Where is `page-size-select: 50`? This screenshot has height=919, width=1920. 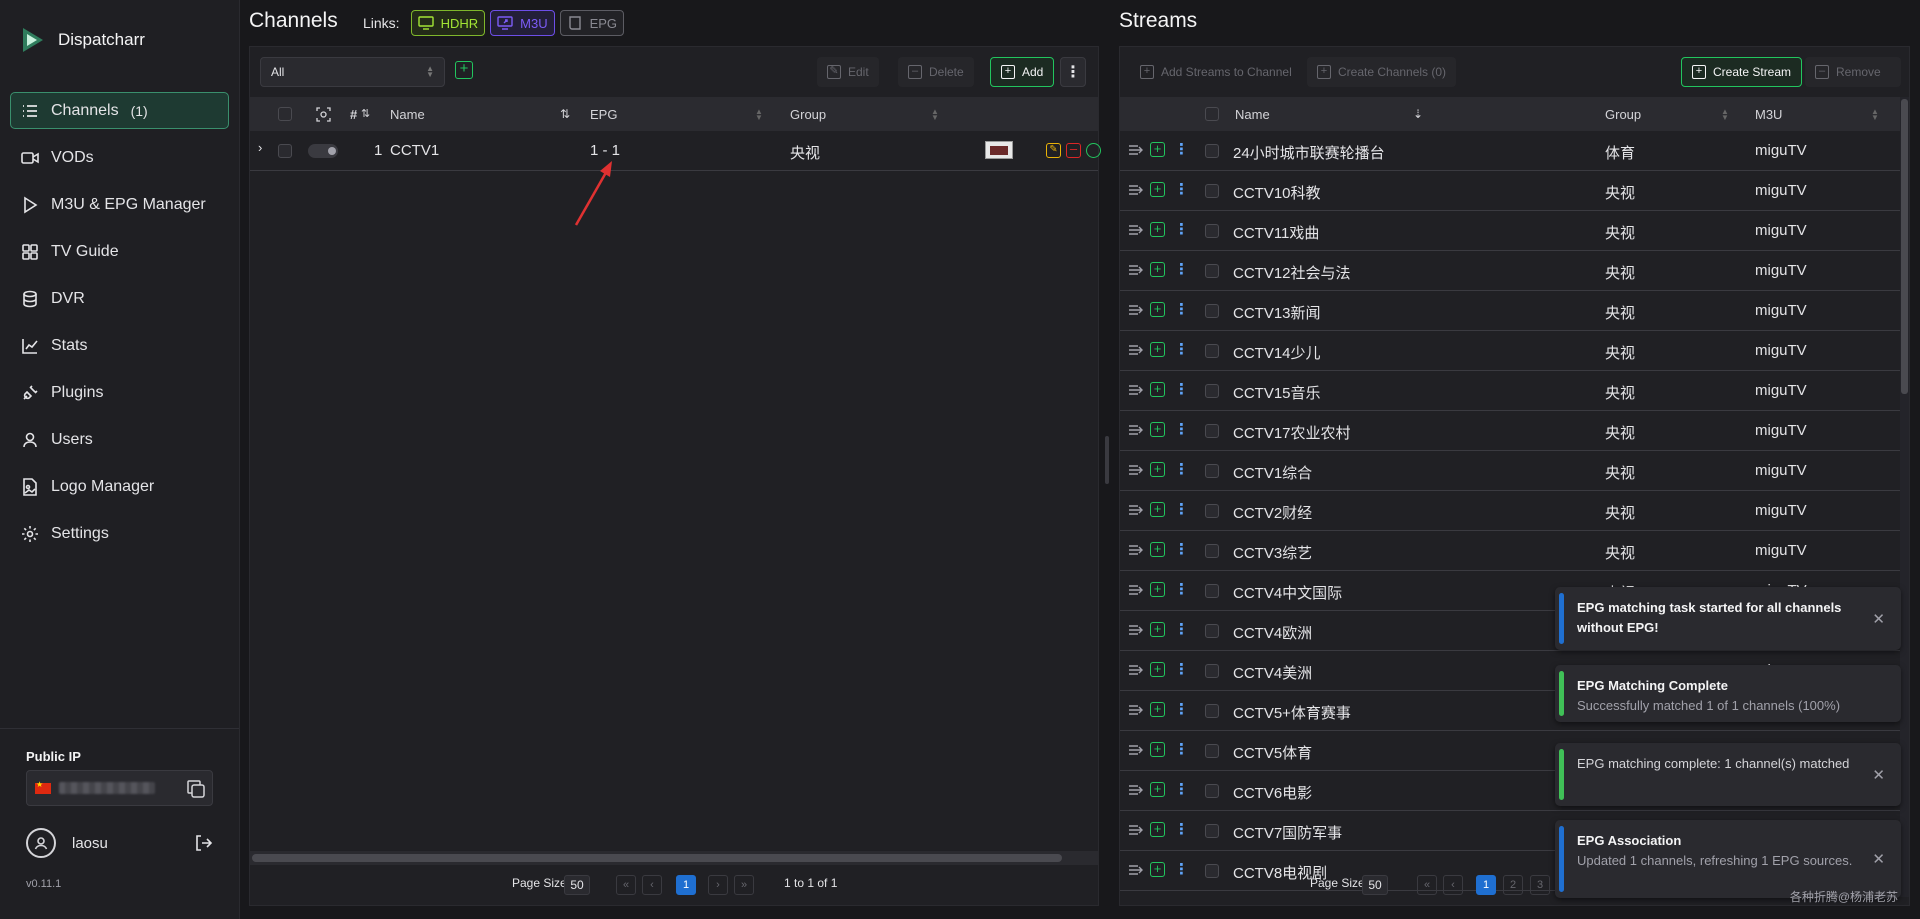
page-size-select: 50 is located at coordinates (1375, 885).